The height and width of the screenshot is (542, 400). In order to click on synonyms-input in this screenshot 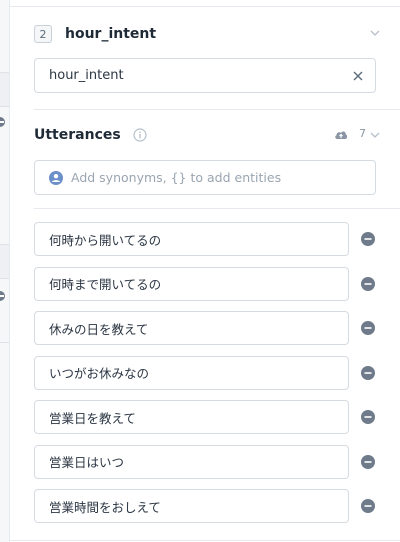, I will do `click(216, 177)`.